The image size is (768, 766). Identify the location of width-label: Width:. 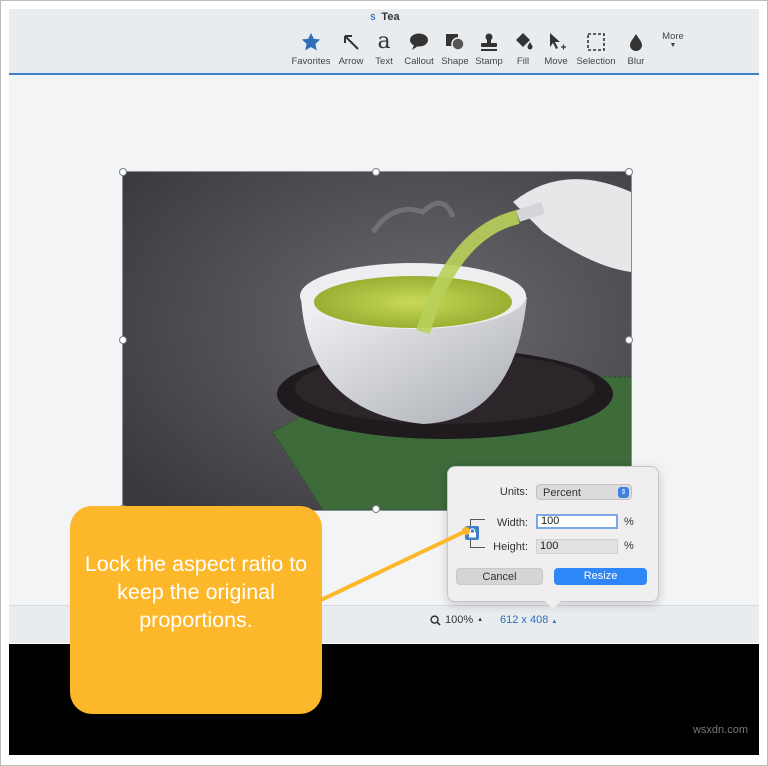
(512, 523).